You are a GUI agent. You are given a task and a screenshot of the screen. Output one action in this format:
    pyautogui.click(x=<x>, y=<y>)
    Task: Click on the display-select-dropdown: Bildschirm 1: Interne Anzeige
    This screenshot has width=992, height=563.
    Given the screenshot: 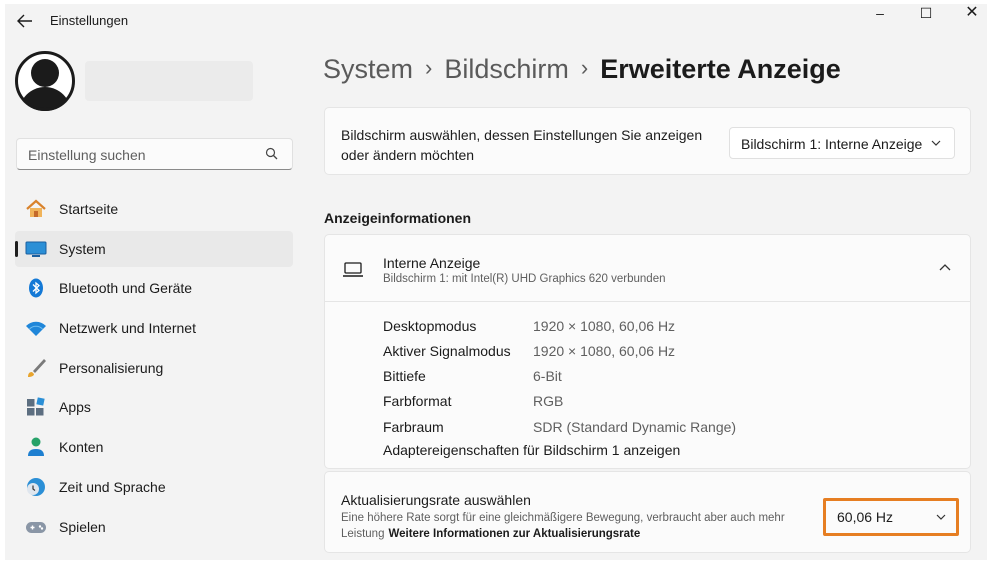 What is the action you would take?
    pyautogui.click(x=842, y=143)
    